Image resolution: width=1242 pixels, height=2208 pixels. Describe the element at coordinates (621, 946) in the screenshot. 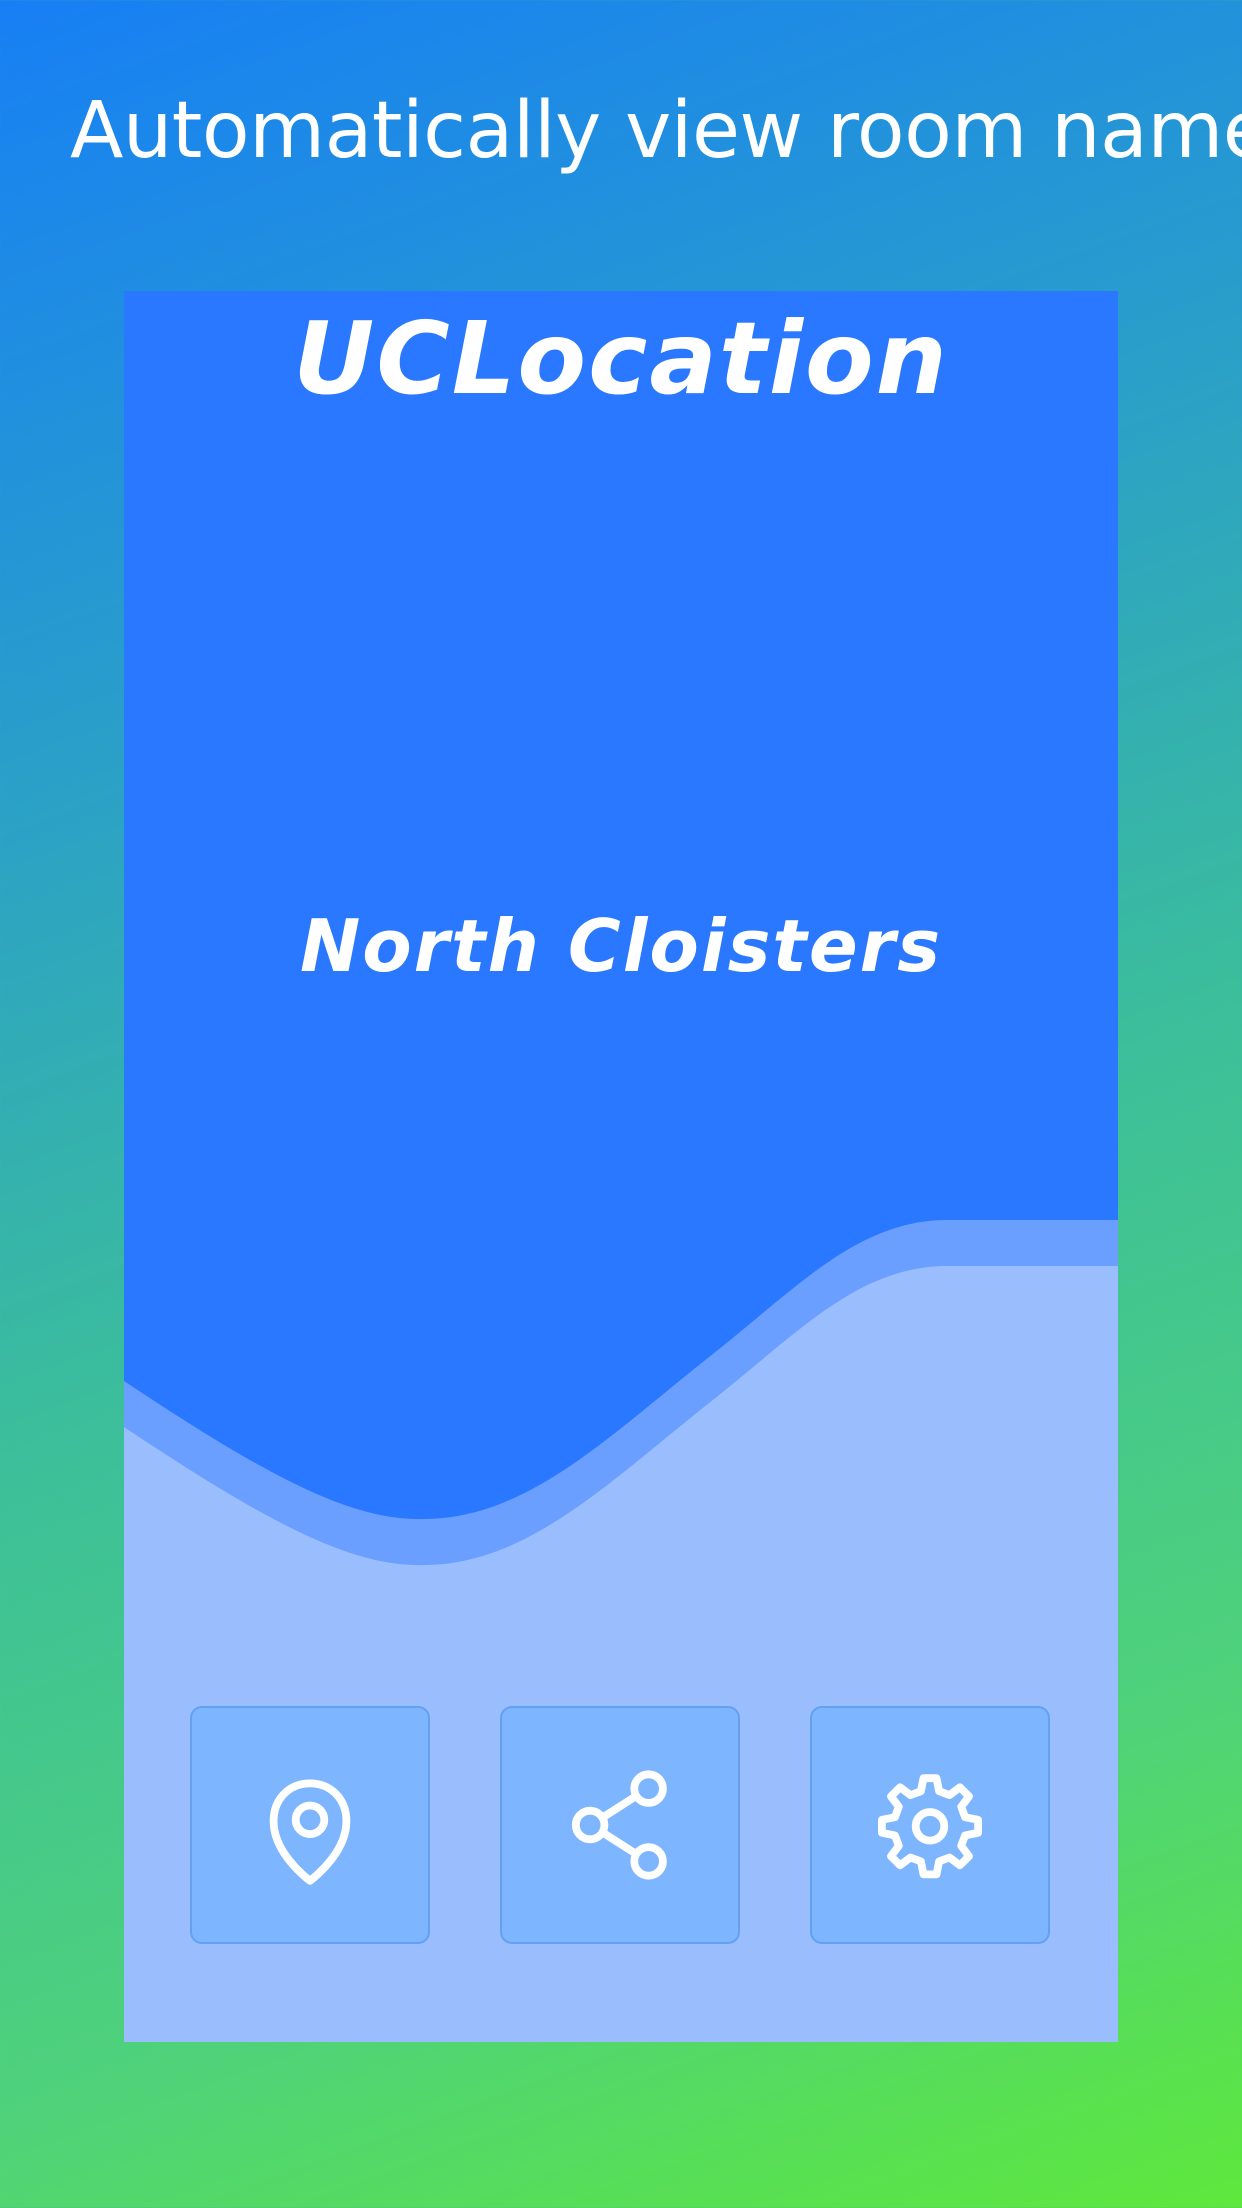

I see `room-name: North Cloisters` at that location.